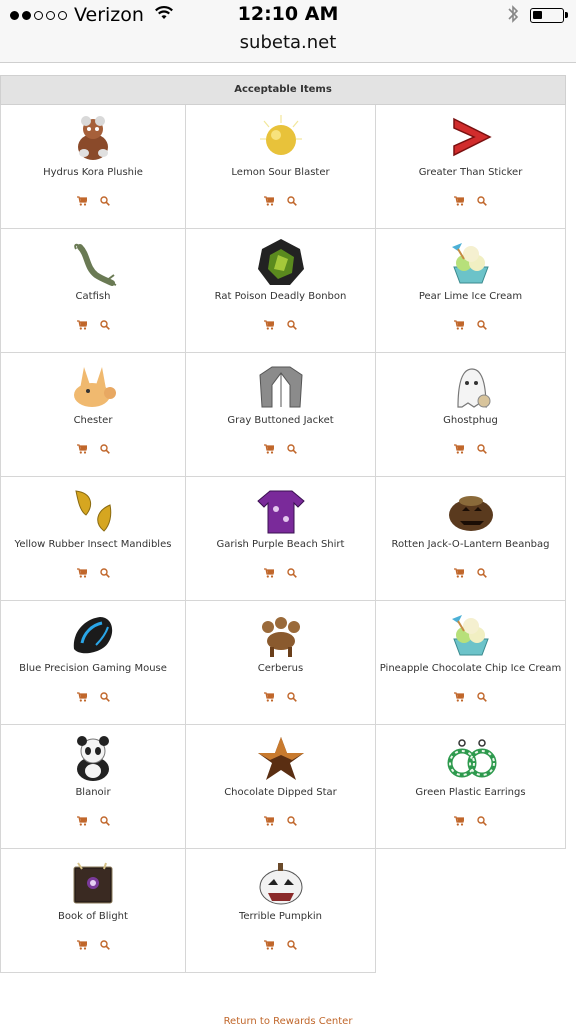 Image resolution: width=576 pixels, height=1027 pixels. What do you see at coordinates (470, 139) in the screenshot?
I see `greater-than-sticker-icon` at bounding box center [470, 139].